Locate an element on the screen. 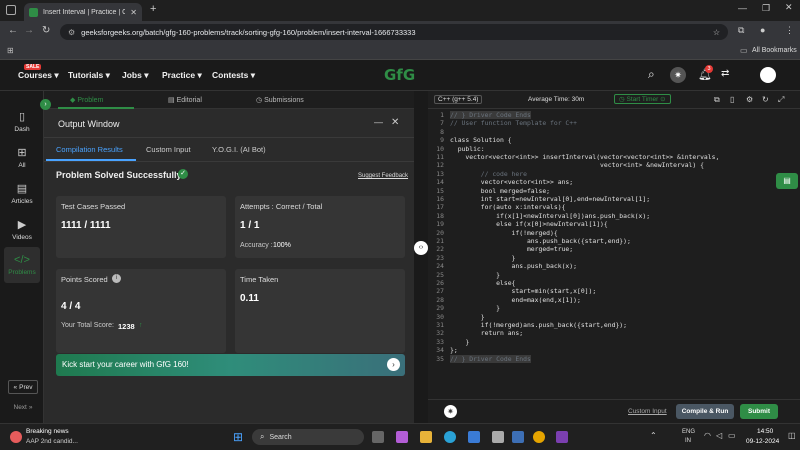 Image resolution: width=800 pixels, height=450 pixels. battery-icon: ▭ is located at coordinates (732, 435).